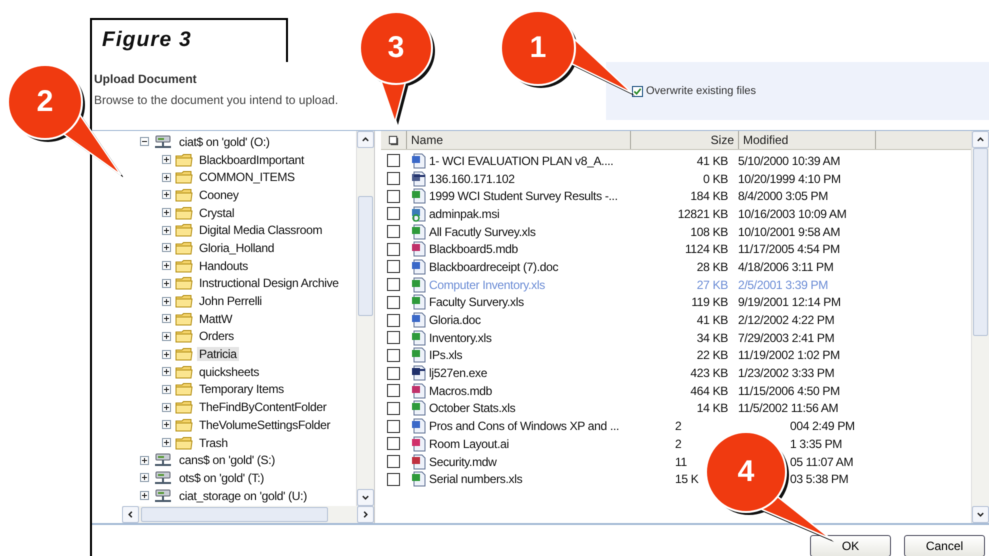  Describe the element at coordinates (850, 545) in the screenshot. I see `dialog-button: OK` at that location.